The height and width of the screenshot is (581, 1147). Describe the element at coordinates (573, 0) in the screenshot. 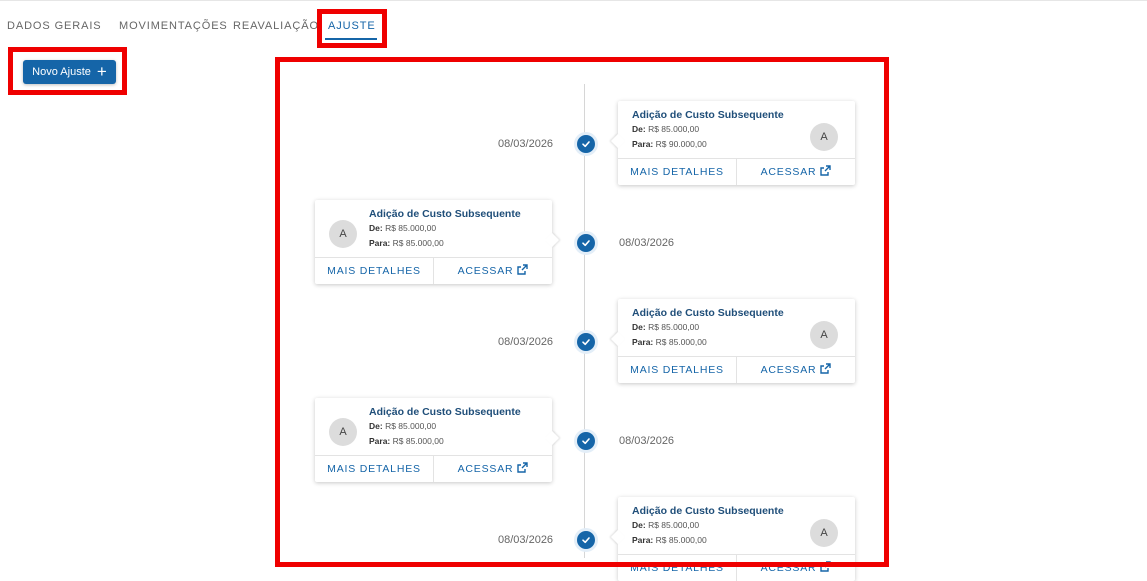

I see `top-divider` at that location.